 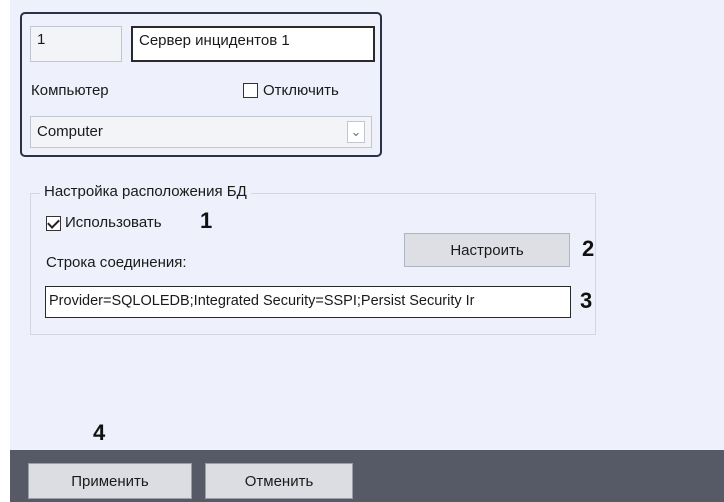 I want to click on configure-button: Настроить, so click(x=487, y=250).